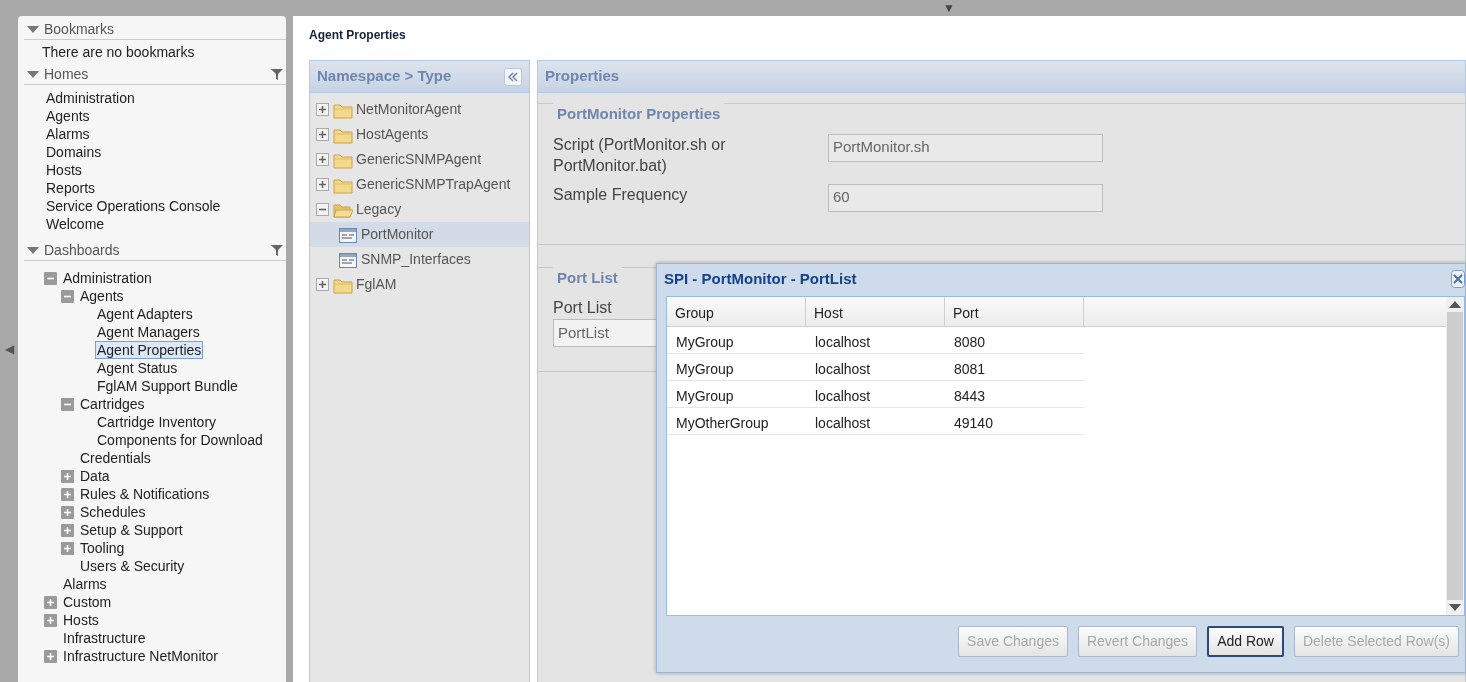  I want to click on tree-item: Cartridge Inventory, so click(157, 422).